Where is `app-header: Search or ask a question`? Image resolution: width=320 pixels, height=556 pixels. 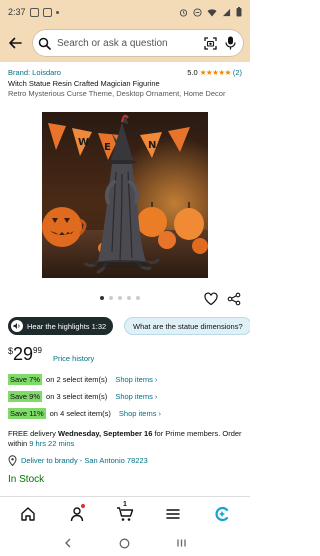 app-header: Search or ask a question is located at coordinates (125, 43).